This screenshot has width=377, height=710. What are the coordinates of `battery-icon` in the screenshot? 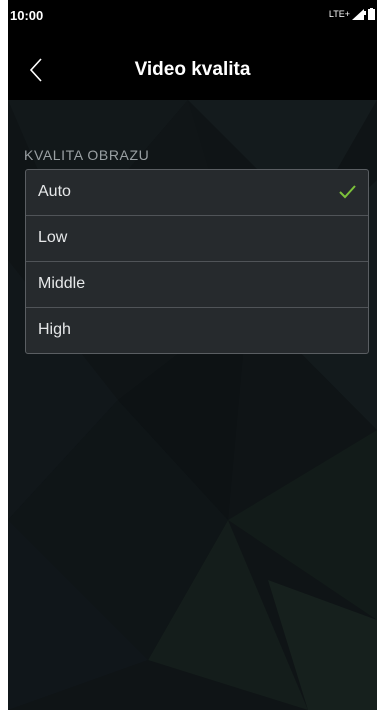 It's located at (371, 14).